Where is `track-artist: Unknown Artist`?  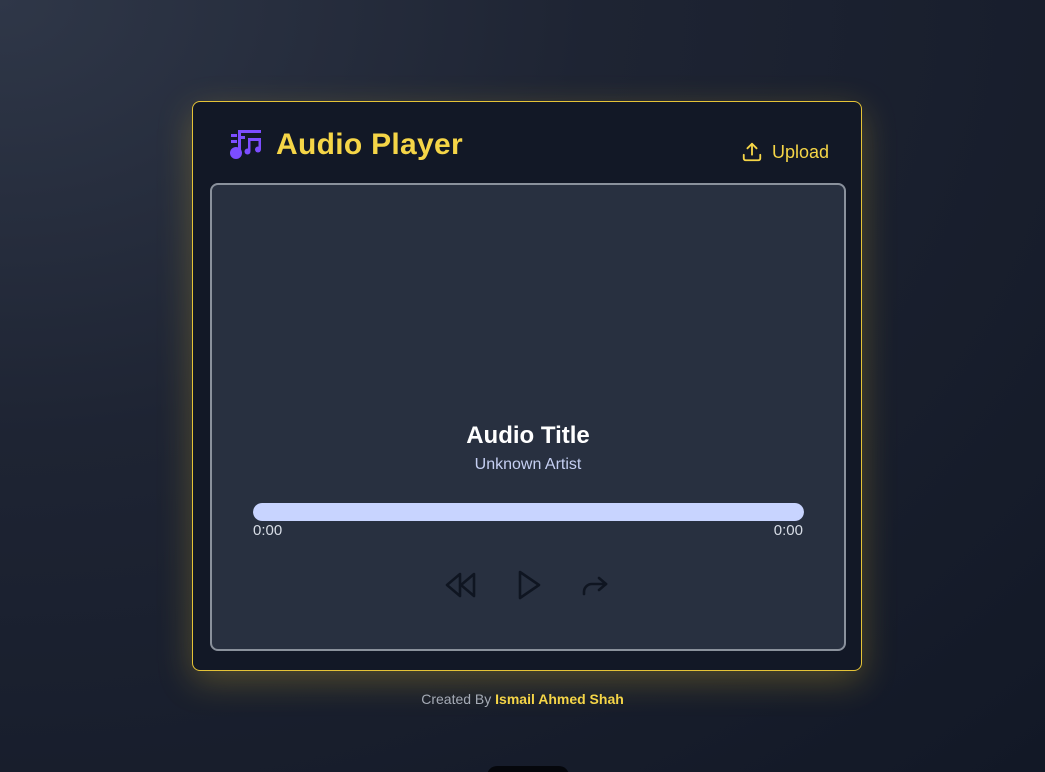 track-artist: Unknown Artist is located at coordinates (528, 464).